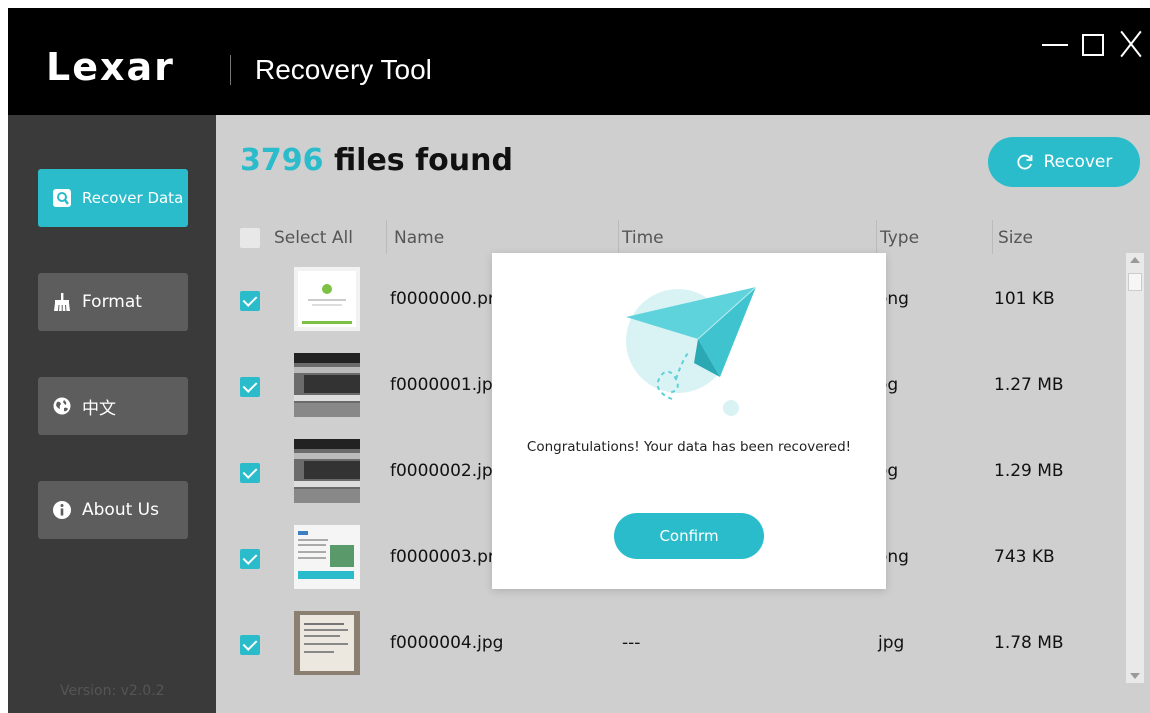 The image size is (1150, 713). What do you see at coordinates (447, 643) in the screenshot?
I see `file-name: f0000004.jpg` at bounding box center [447, 643].